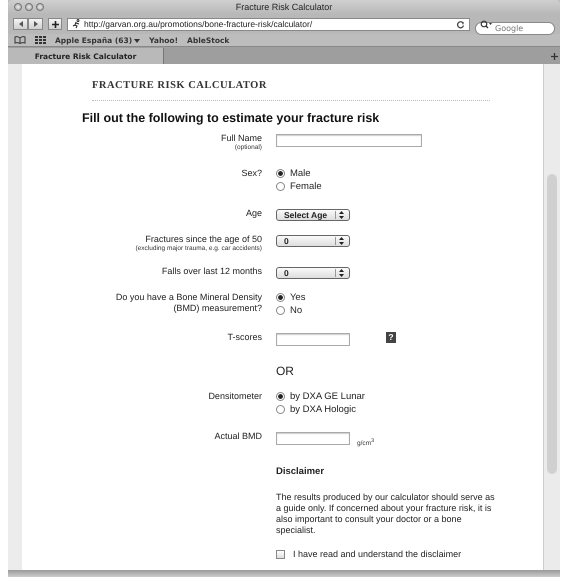  I want to click on field-label: Falls over last 12 months, so click(211, 271).